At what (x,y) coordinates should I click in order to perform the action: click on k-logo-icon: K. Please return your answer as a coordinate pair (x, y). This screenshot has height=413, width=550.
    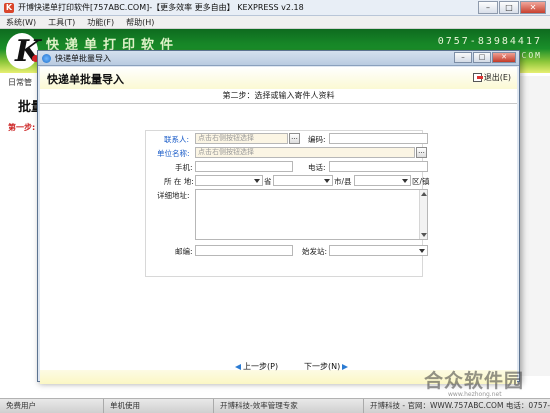
    Looking at the image, I should click on (23, 51).